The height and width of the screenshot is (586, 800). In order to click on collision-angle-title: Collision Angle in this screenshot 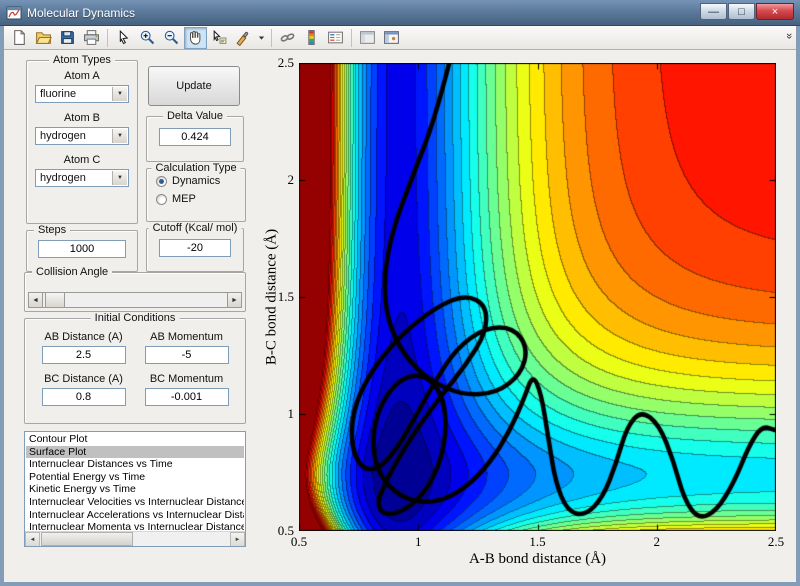, I will do `click(72, 272)`.